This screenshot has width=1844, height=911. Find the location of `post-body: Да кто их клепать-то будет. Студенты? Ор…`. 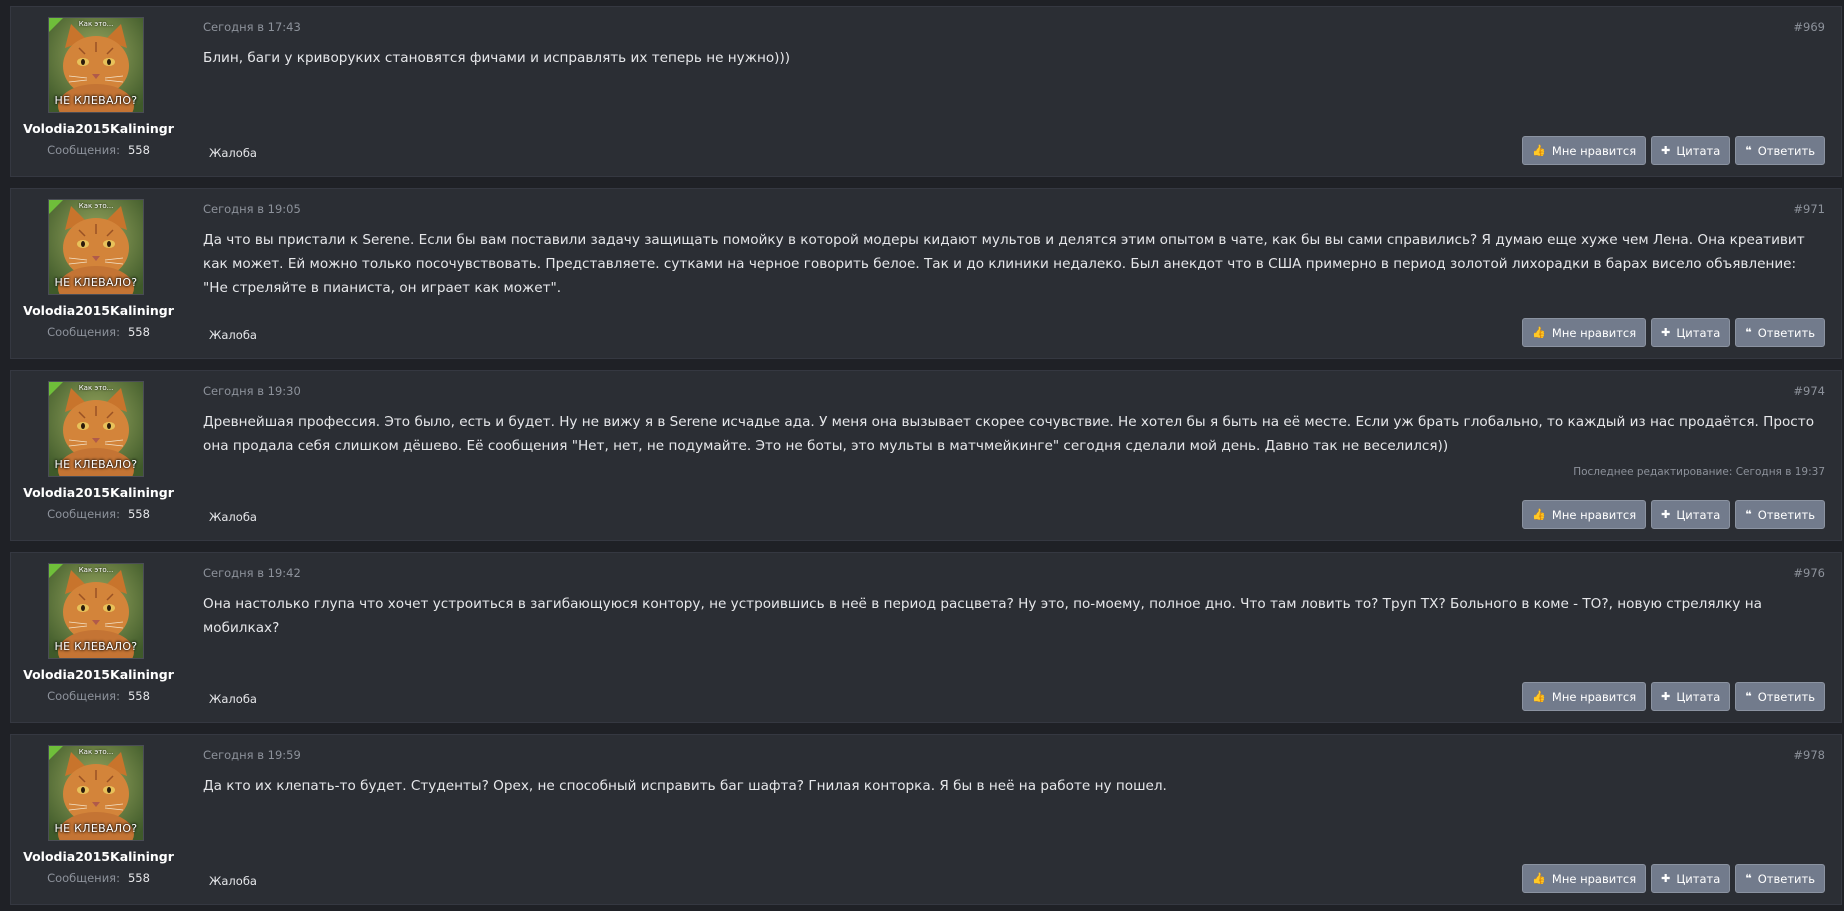

post-body: Да кто их клепать-то будет. Студенты? Ор… is located at coordinates (685, 786).